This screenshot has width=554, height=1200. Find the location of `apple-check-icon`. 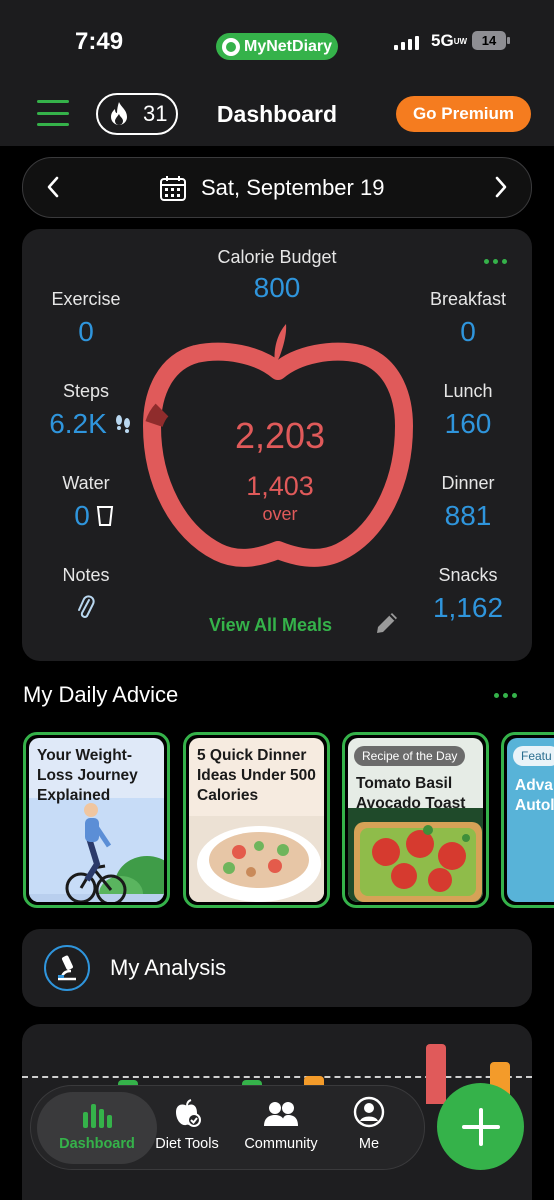

apple-check-icon is located at coordinates (188, 1113).